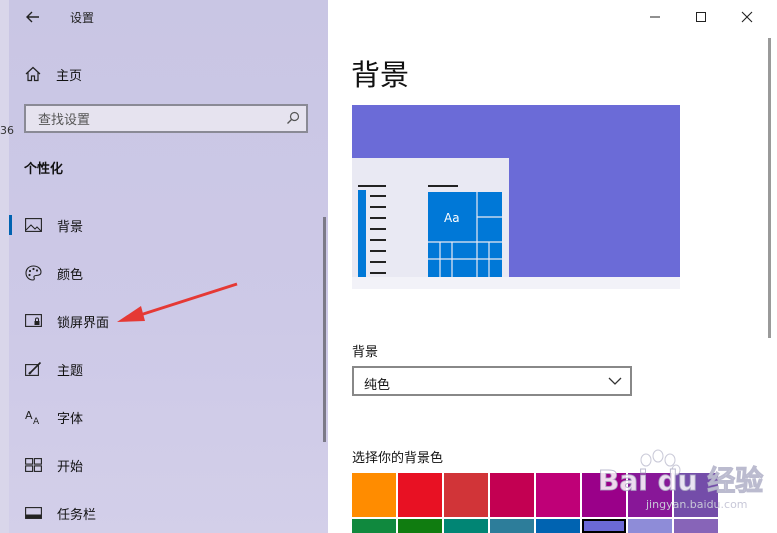 The height and width of the screenshot is (533, 777). Describe the element at coordinates (33, 465) in the screenshot. I see `start-tiles-icon` at that location.